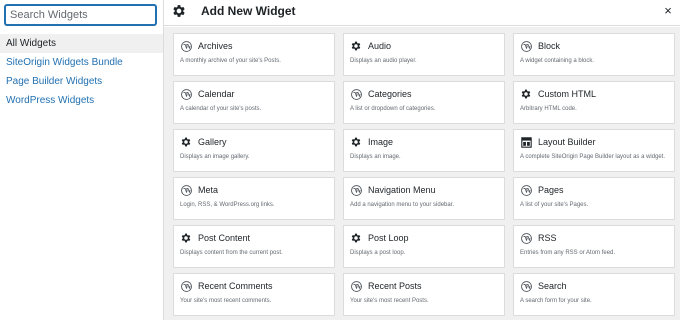  What do you see at coordinates (548, 109) in the screenshot?
I see `widget-description: Arbitrary HTML code.` at bounding box center [548, 109].